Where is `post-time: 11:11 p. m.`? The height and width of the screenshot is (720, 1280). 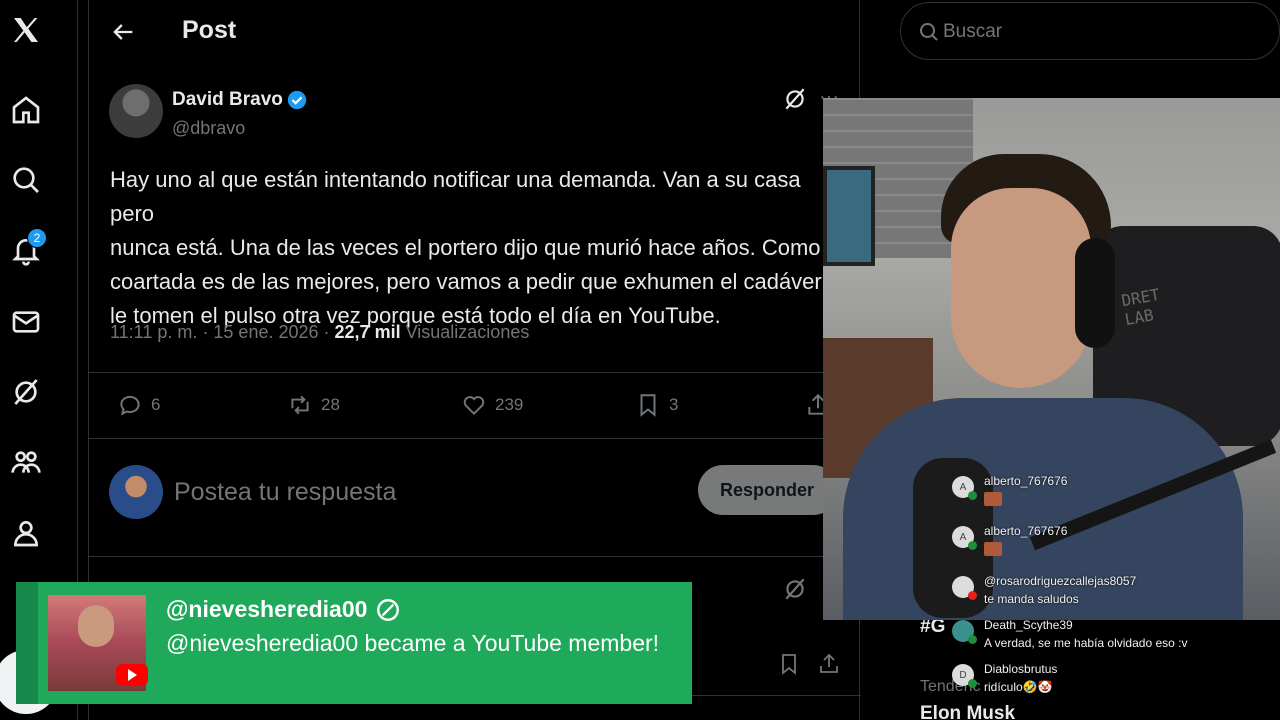
post-time: 11:11 p. m. is located at coordinates (153, 332).